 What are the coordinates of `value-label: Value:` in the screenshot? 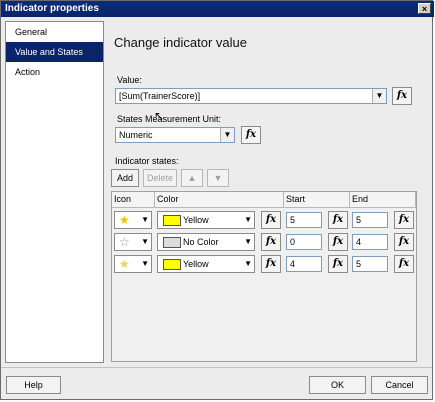 It's located at (129, 80).